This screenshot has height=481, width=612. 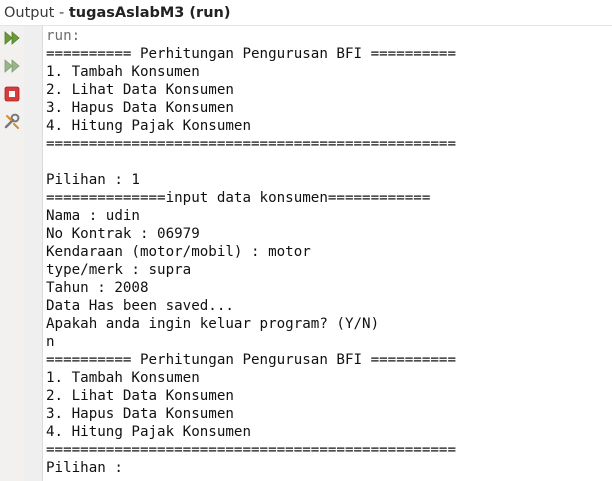 I want to click on console-line: run:, so click(x=63, y=36).